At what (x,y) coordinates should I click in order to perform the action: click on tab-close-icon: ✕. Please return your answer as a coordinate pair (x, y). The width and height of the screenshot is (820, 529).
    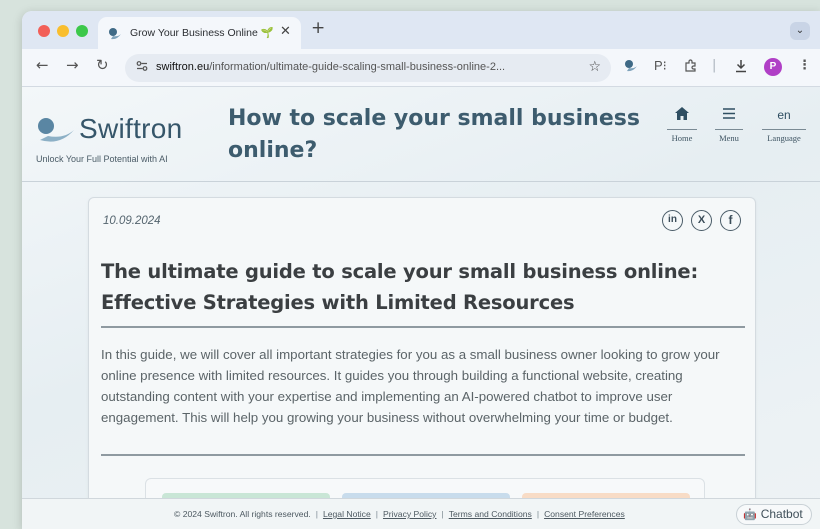
    Looking at the image, I should click on (285, 31).